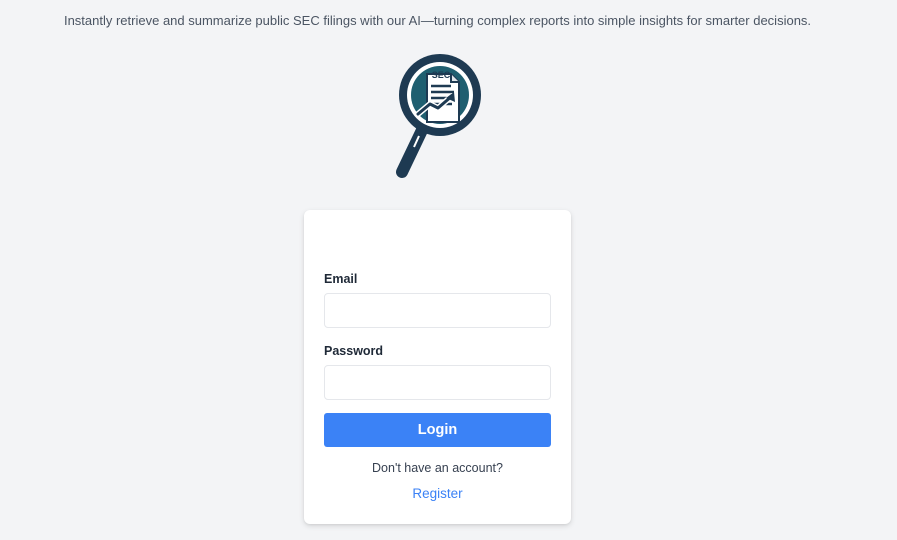 The image size is (897, 540). Describe the element at coordinates (341, 279) in the screenshot. I see `email-label: Email` at that location.